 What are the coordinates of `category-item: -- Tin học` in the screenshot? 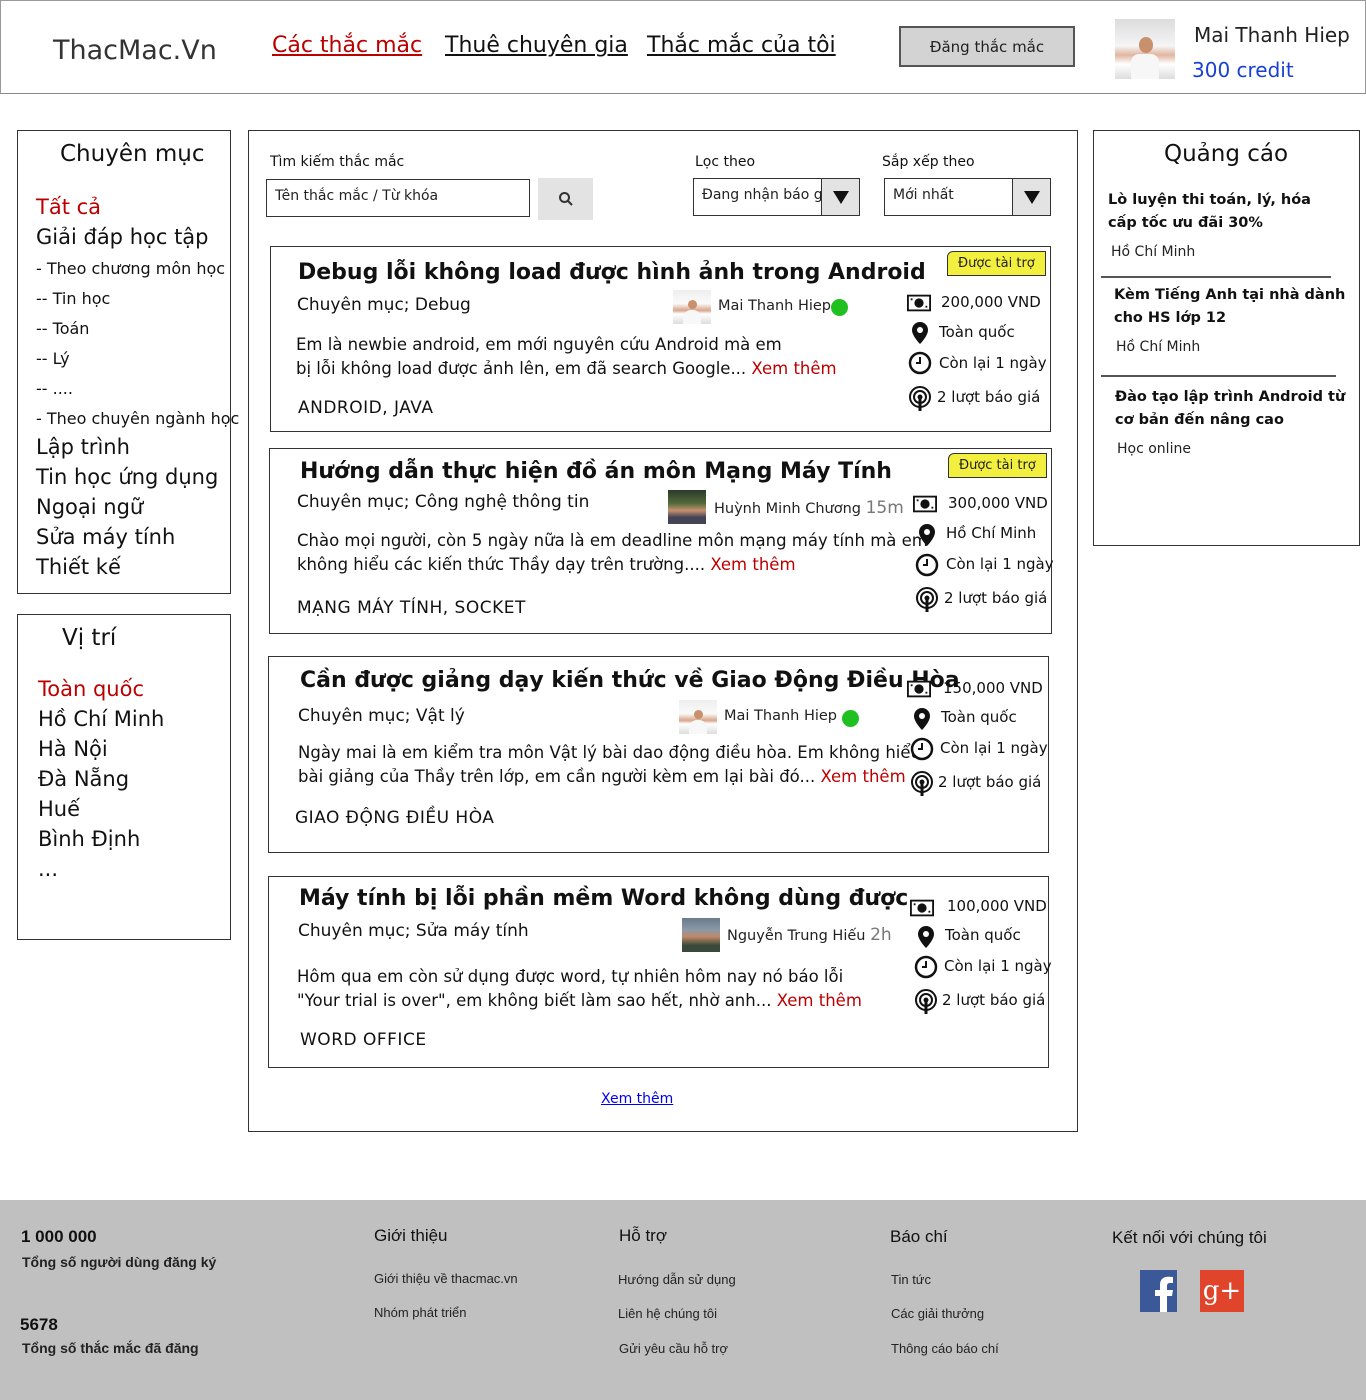 It's located at (73, 298).